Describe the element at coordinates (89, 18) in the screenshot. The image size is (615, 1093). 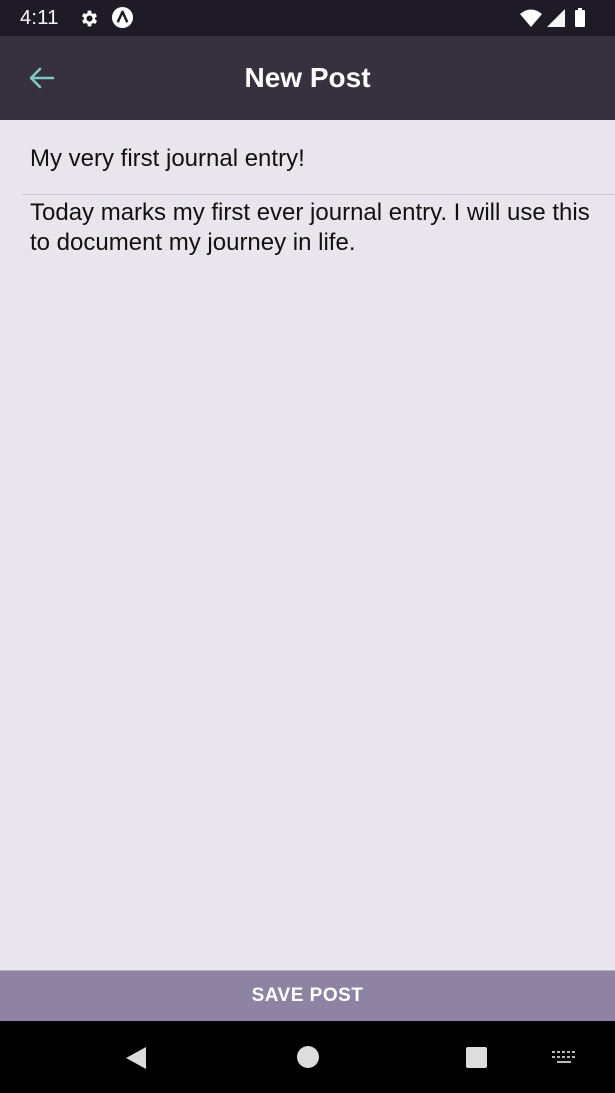
I see `gear-icon` at that location.